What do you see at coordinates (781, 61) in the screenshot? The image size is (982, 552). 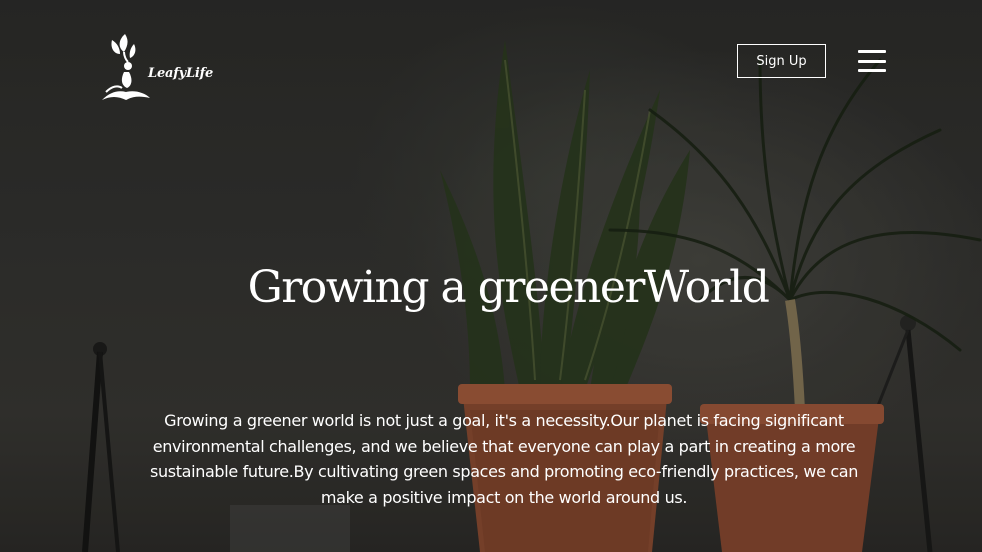 I see `sign-up-button: Sign Up` at bounding box center [781, 61].